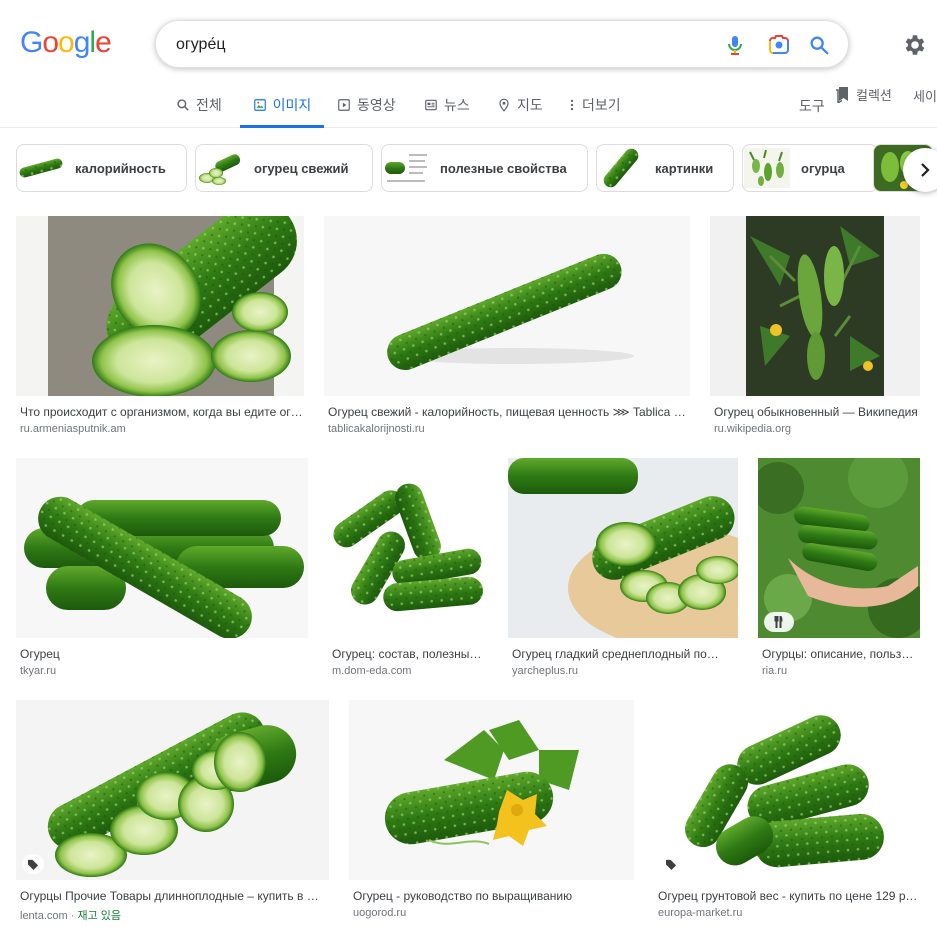 This screenshot has height=927, width=937. Describe the element at coordinates (38, 671) in the screenshot. I see `result-domain: tkyar.ru` at that location.